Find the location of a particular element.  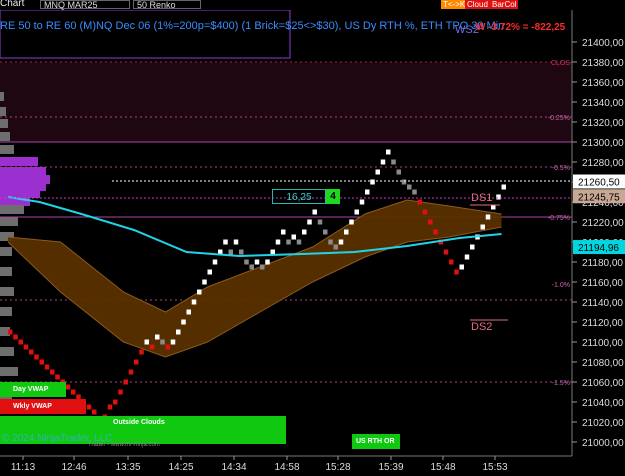

time-tick-label: 13:35 is located at coordinates (127, 467).